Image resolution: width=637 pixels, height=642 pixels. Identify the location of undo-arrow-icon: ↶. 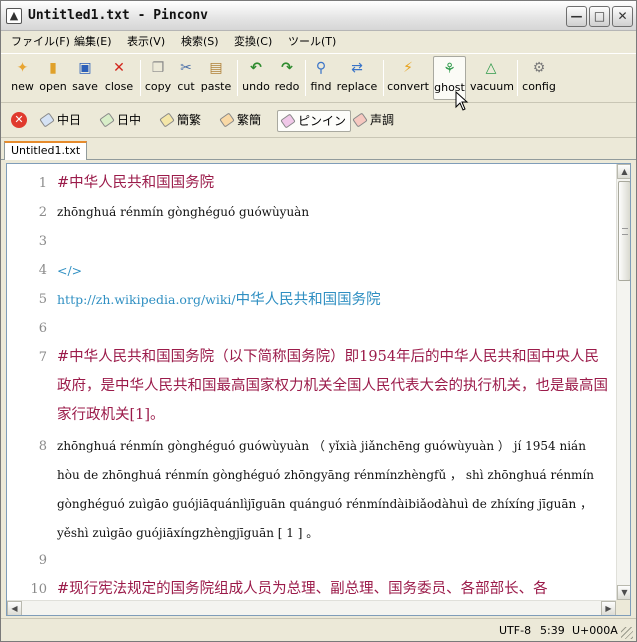
(256, 68).